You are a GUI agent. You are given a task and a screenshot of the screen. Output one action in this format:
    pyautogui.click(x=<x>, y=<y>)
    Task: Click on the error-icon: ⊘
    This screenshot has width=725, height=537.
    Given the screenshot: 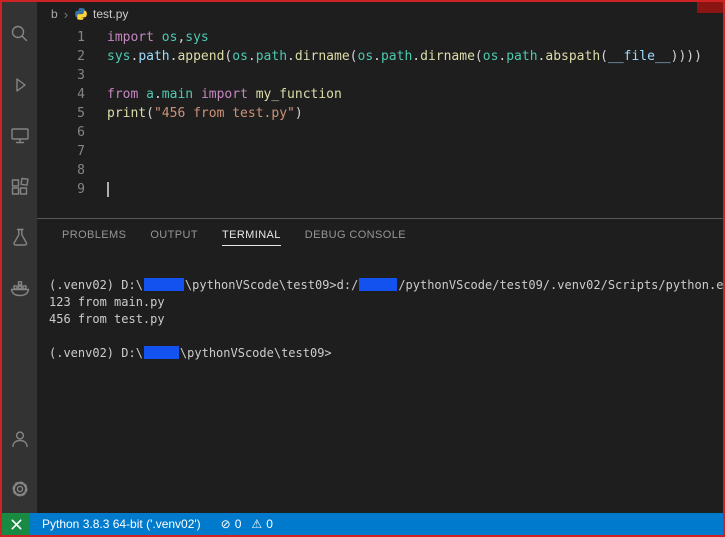 What is the action you would take?
    pyautogui.click(x=225, y=524)
    